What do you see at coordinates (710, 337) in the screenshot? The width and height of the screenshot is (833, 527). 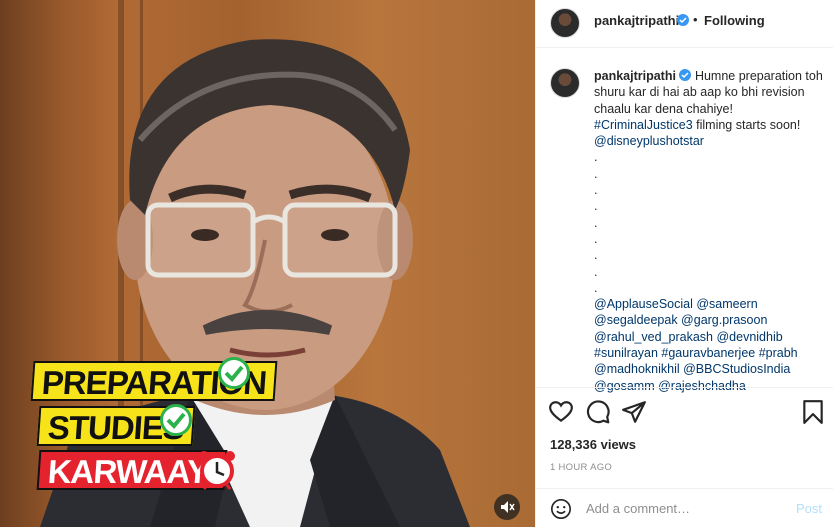 I see `tag-line: @rahul_ved_prakash @devnidhib` at bounding box center [710, 337].